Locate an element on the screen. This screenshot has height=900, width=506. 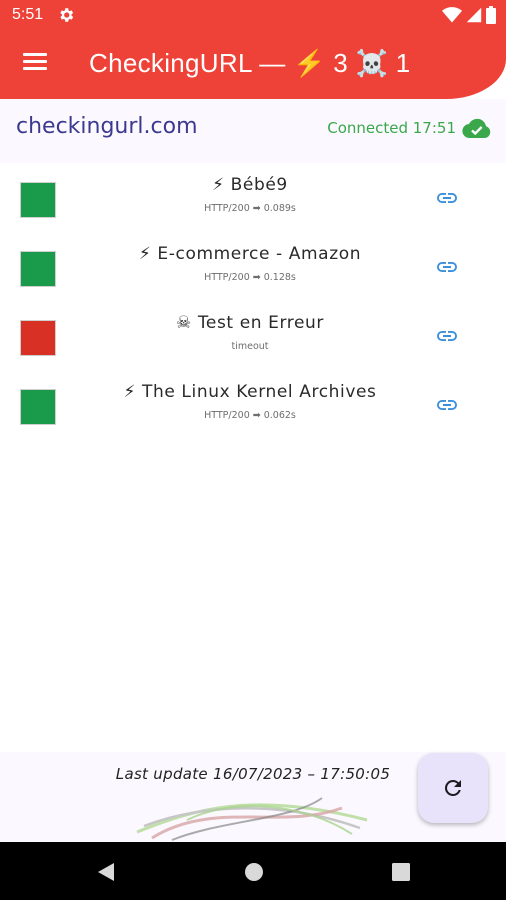
app-bar: 5:51 CheckingURL — ⚡ 3 ☠️ 1 is located at coordinates (253, 49).